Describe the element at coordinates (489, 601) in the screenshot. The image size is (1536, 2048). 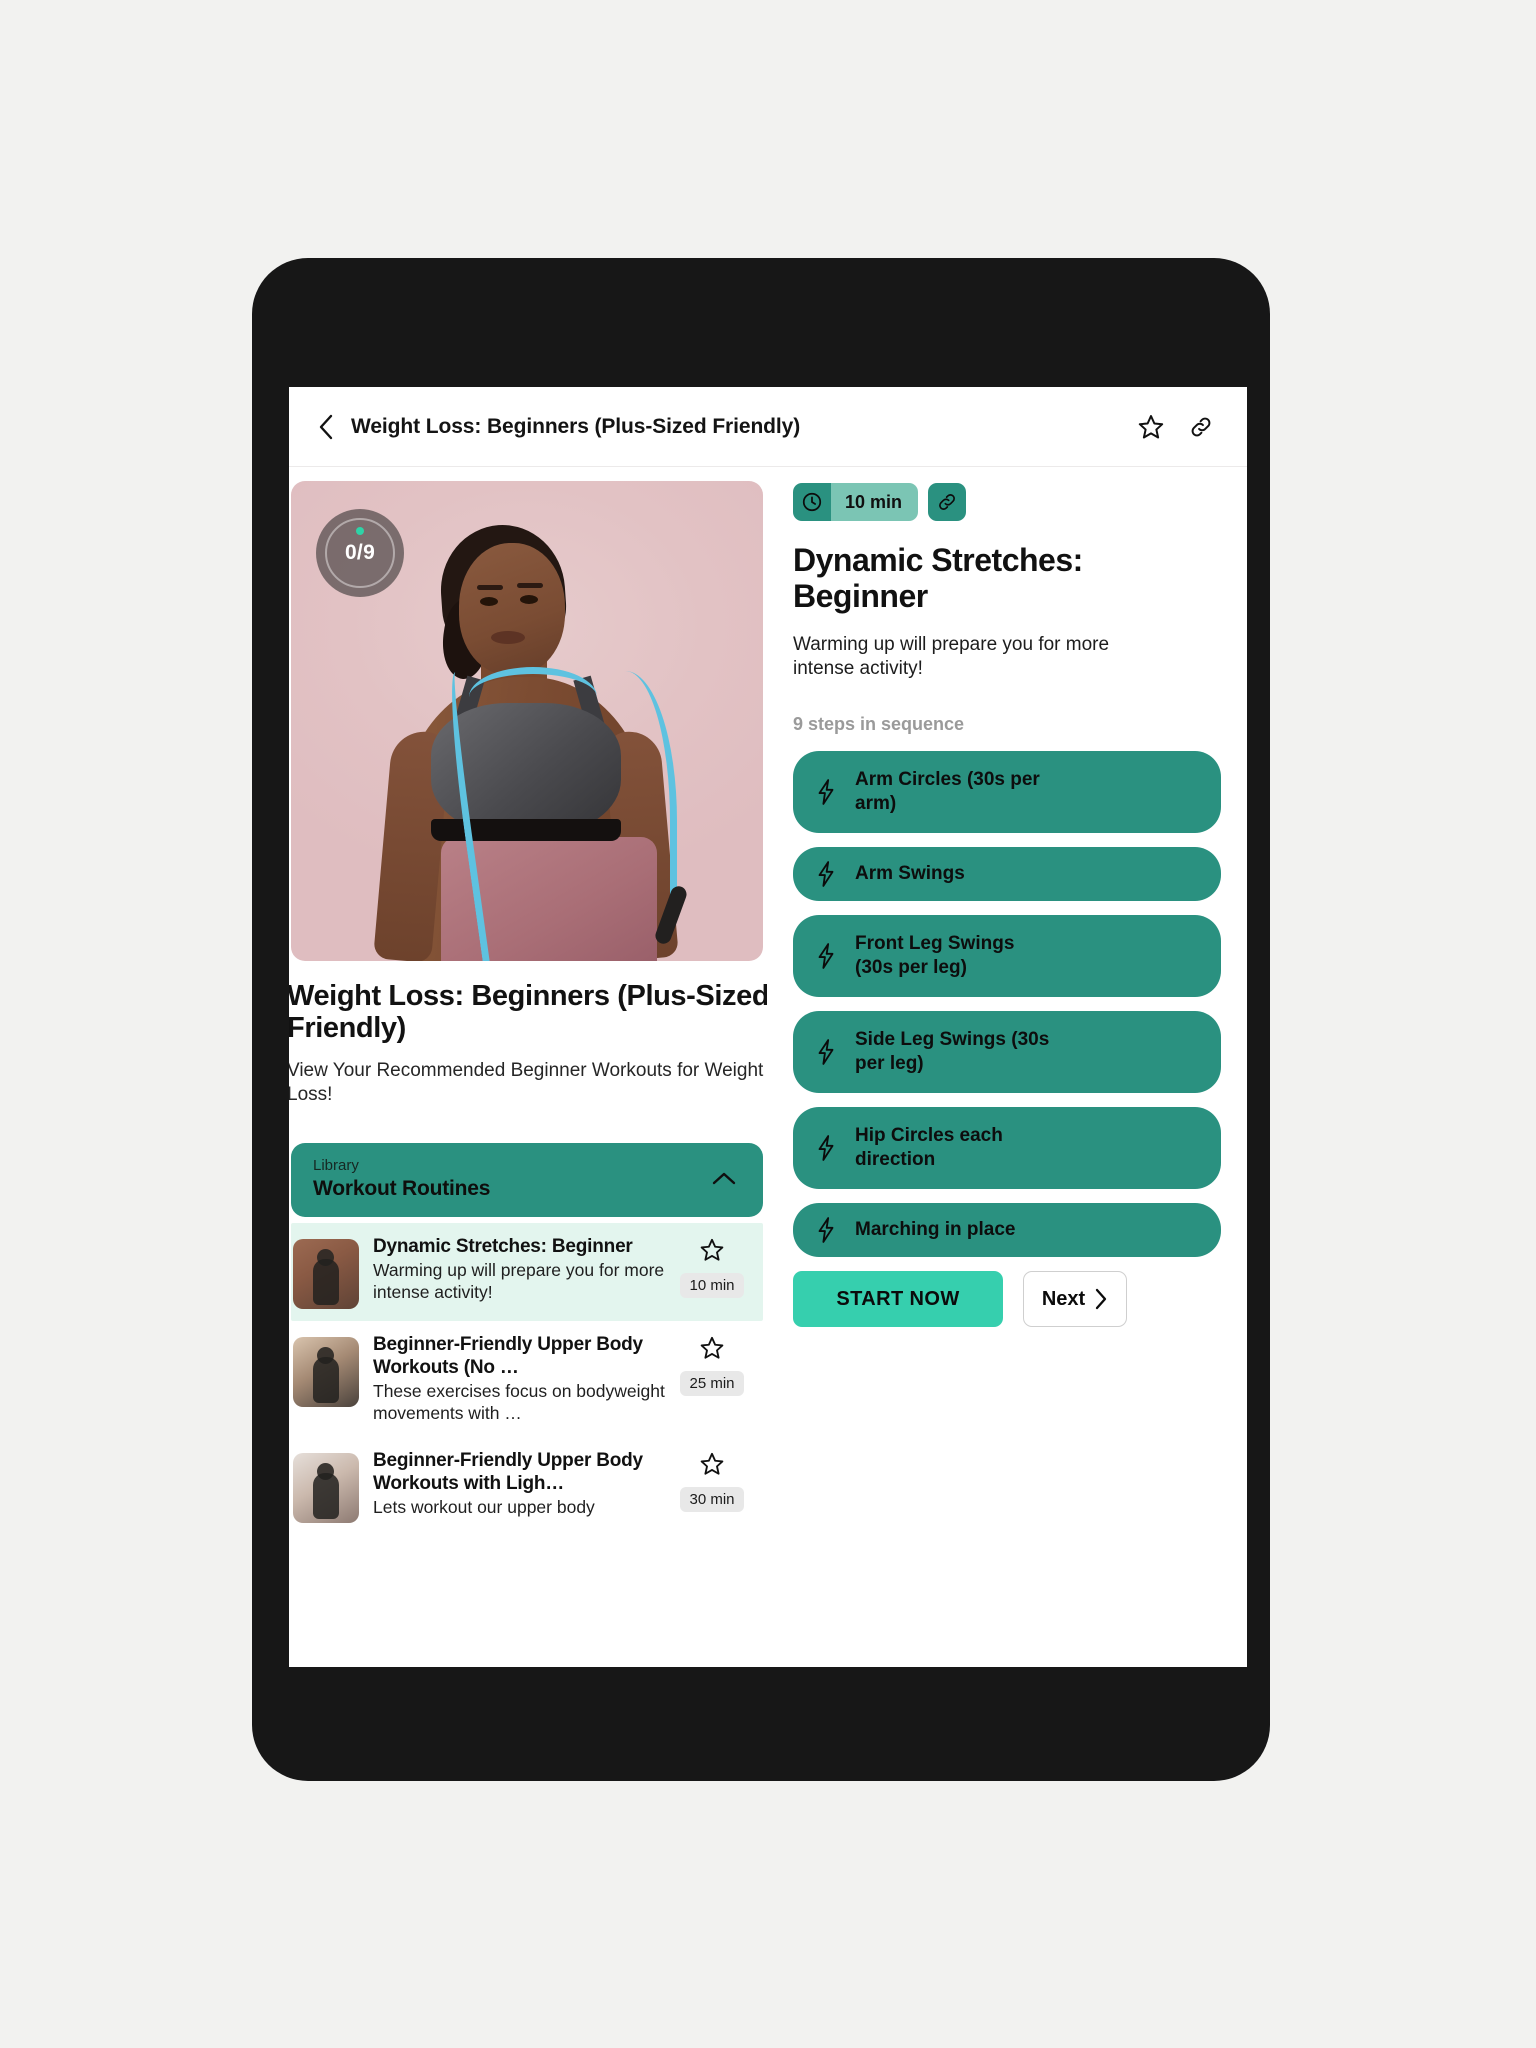
I see `photo-eye-left` at that location.